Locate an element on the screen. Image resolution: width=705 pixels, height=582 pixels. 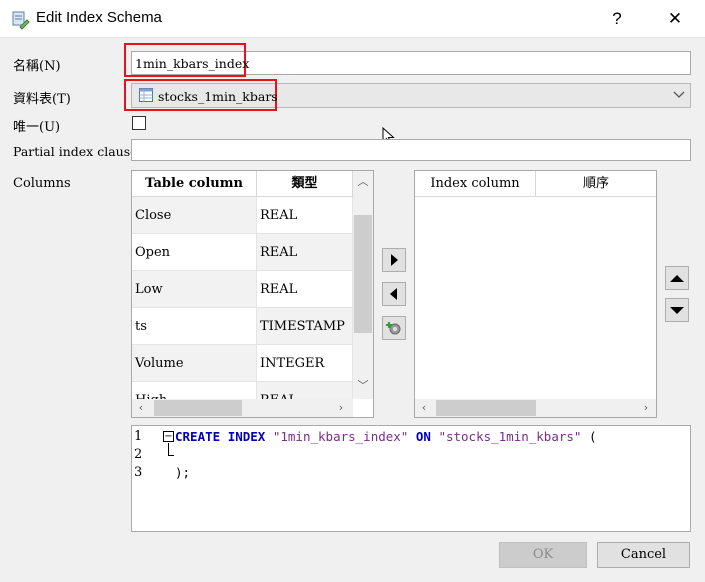
column-header-order: 順序 is located at coordinates (596, 184).